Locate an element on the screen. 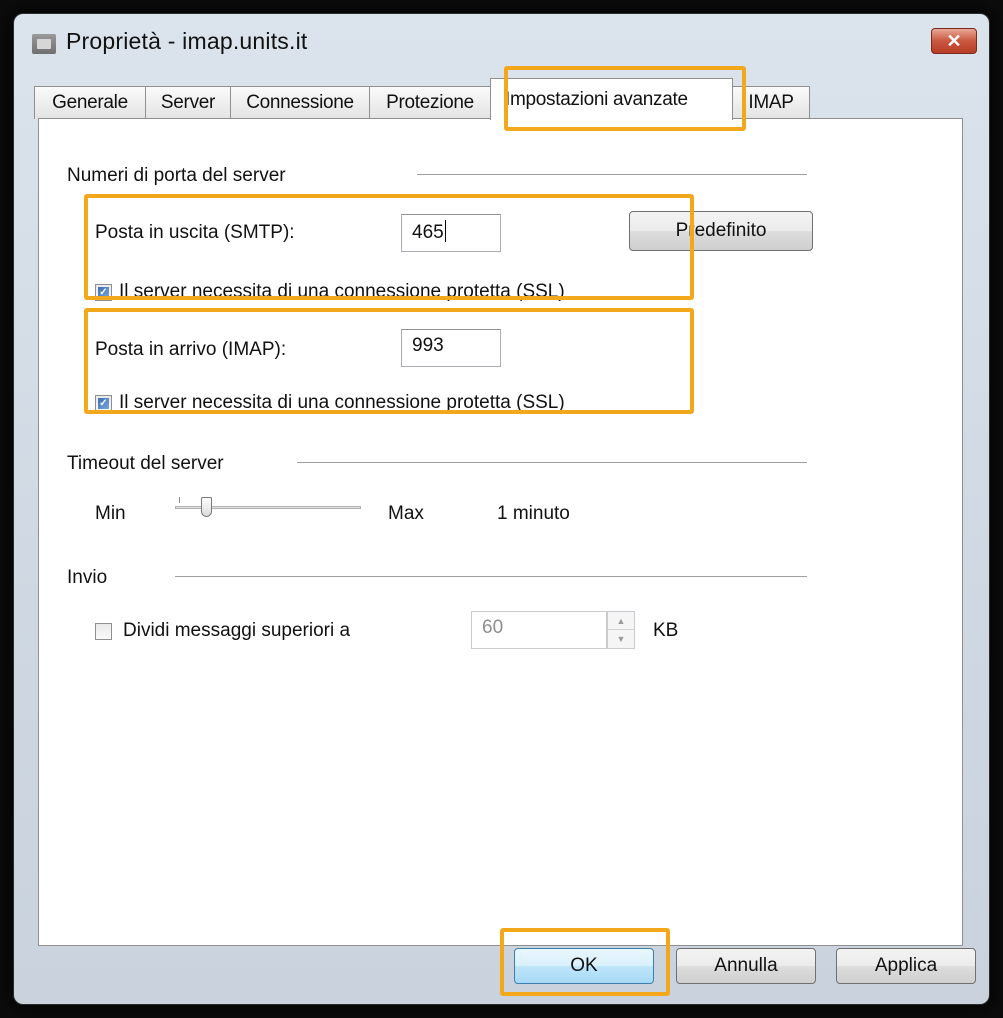  smtp-ssl-checkbox: ✓ is located at coordinates (103, 292).